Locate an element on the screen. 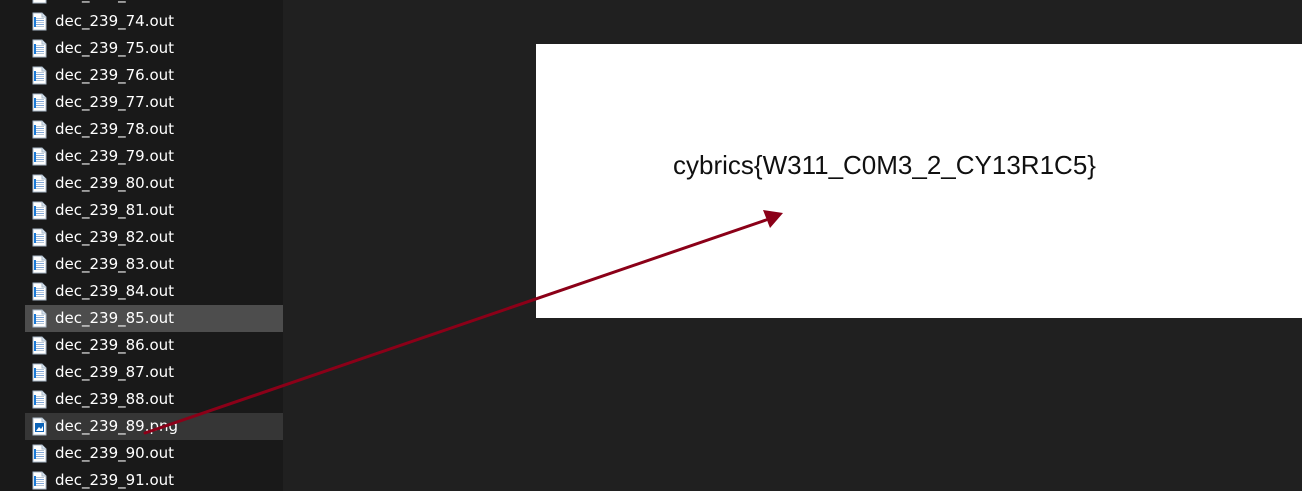  file-name: dec_239_81.out is located at coordinates (115, 210).